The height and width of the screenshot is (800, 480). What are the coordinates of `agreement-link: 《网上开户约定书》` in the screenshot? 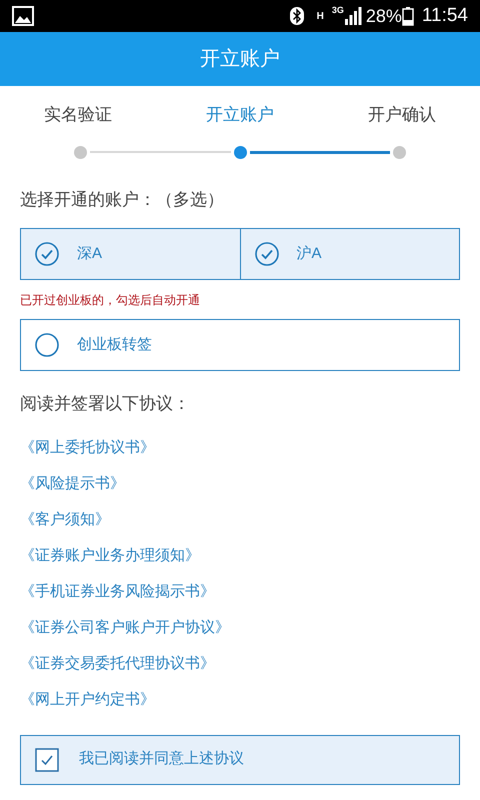 It's located at (87, 699).